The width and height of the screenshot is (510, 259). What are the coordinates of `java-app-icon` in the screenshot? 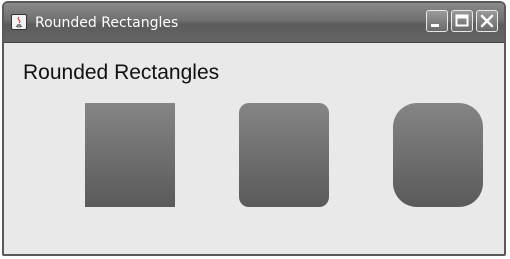 It's located at (19, 22).